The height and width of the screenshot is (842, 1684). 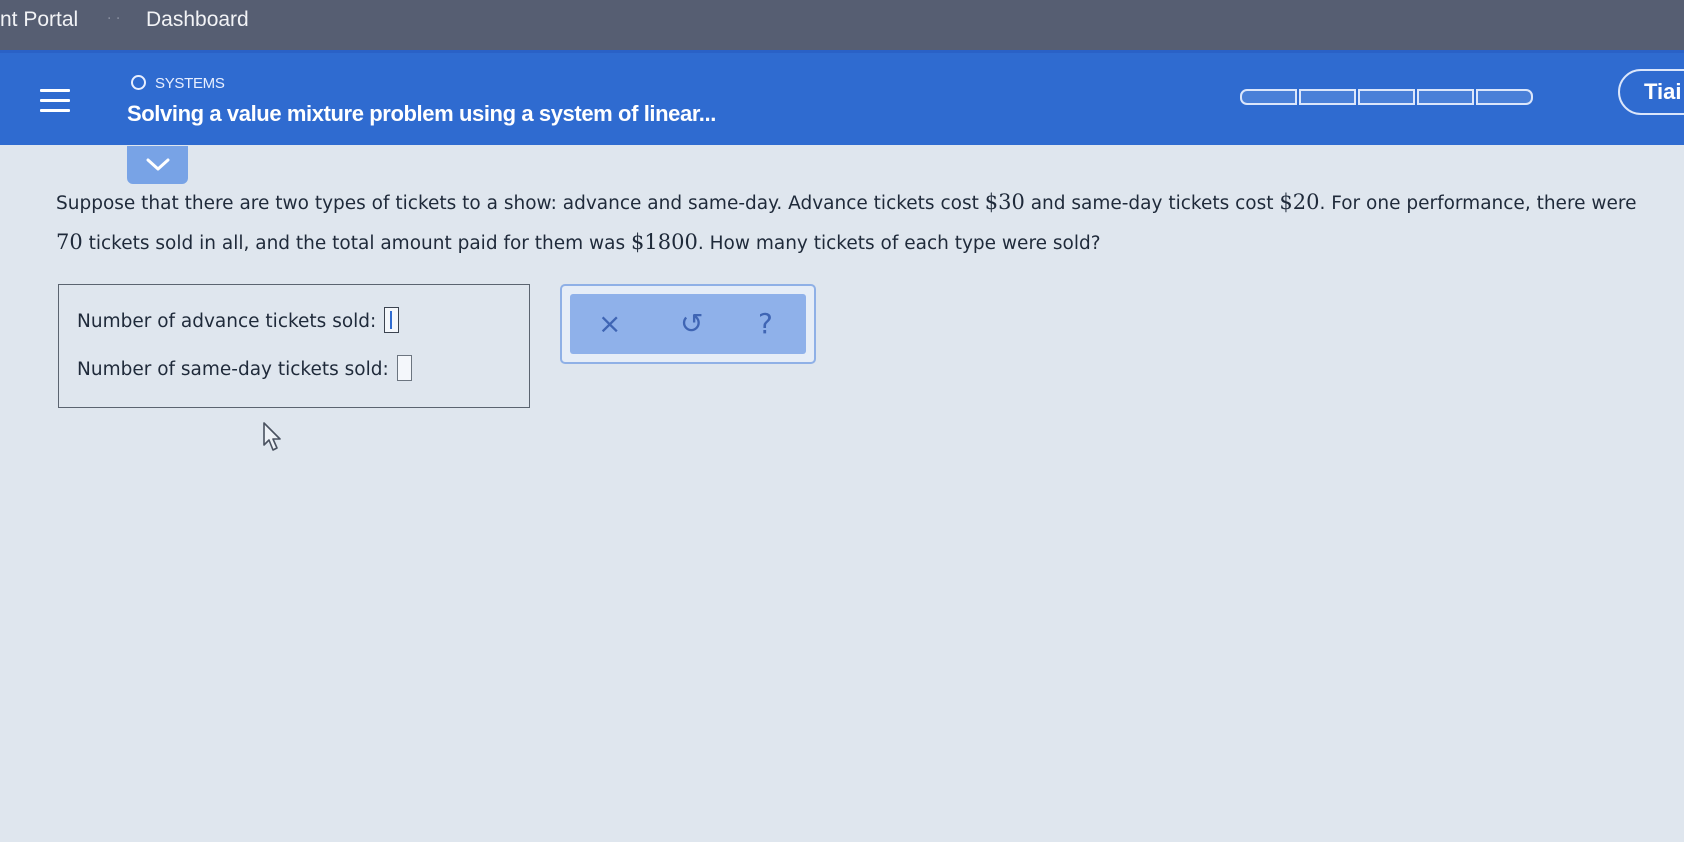 I want to click on advance-answer-row: Number of advance tickets sold:, so click(x=238, y=320).